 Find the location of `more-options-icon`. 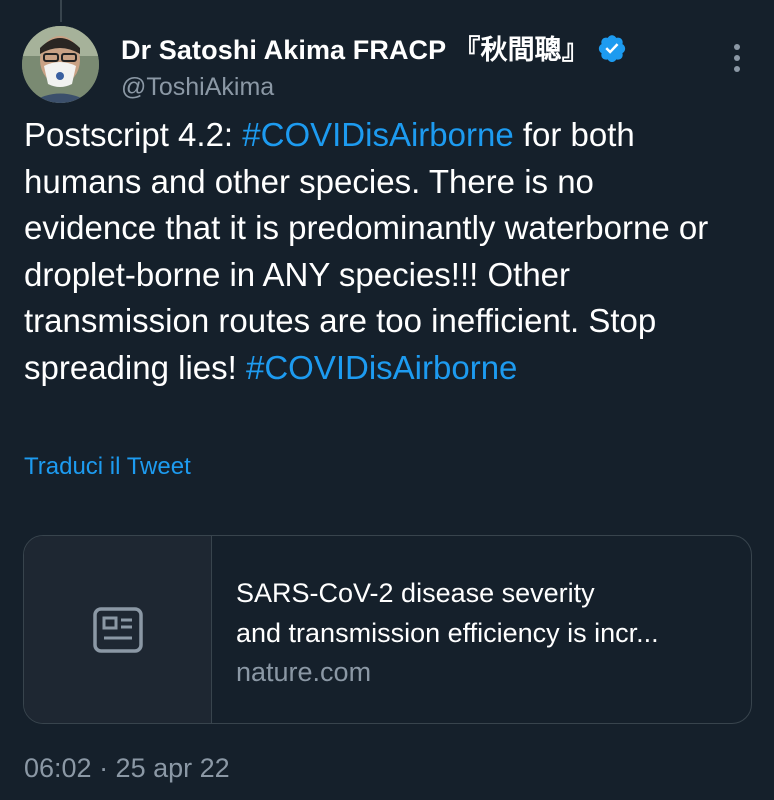

more-options-icon is located at coordinates (737, 58).